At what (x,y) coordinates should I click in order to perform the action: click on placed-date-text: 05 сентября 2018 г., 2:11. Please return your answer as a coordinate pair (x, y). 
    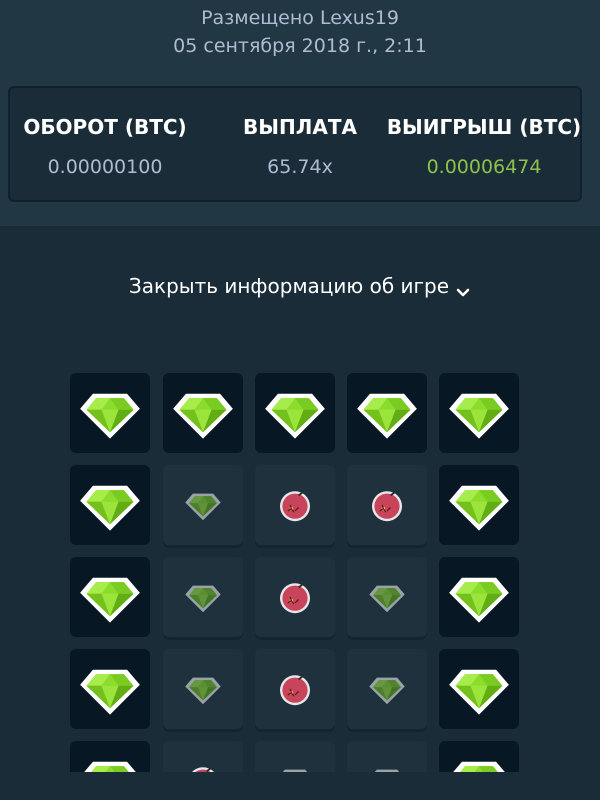
    Looking at the image, I should click on (300, 46).